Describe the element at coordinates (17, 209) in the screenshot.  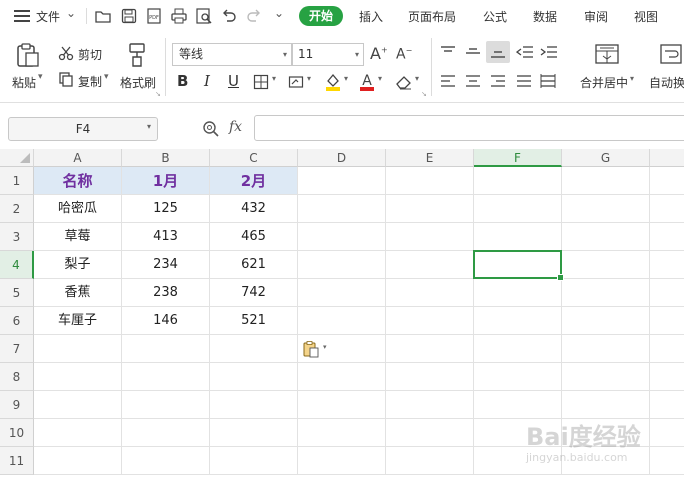
I see `row-header-2: 2` at that location.